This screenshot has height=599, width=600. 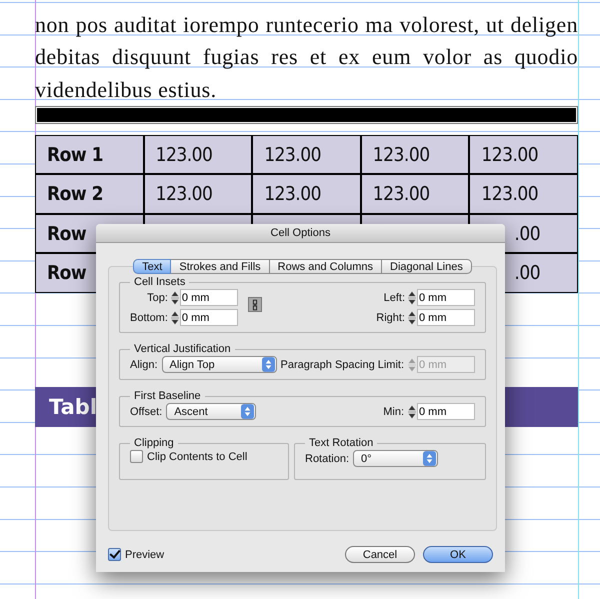 I want to click on chain-link-icon, so click(x=254, y=304).